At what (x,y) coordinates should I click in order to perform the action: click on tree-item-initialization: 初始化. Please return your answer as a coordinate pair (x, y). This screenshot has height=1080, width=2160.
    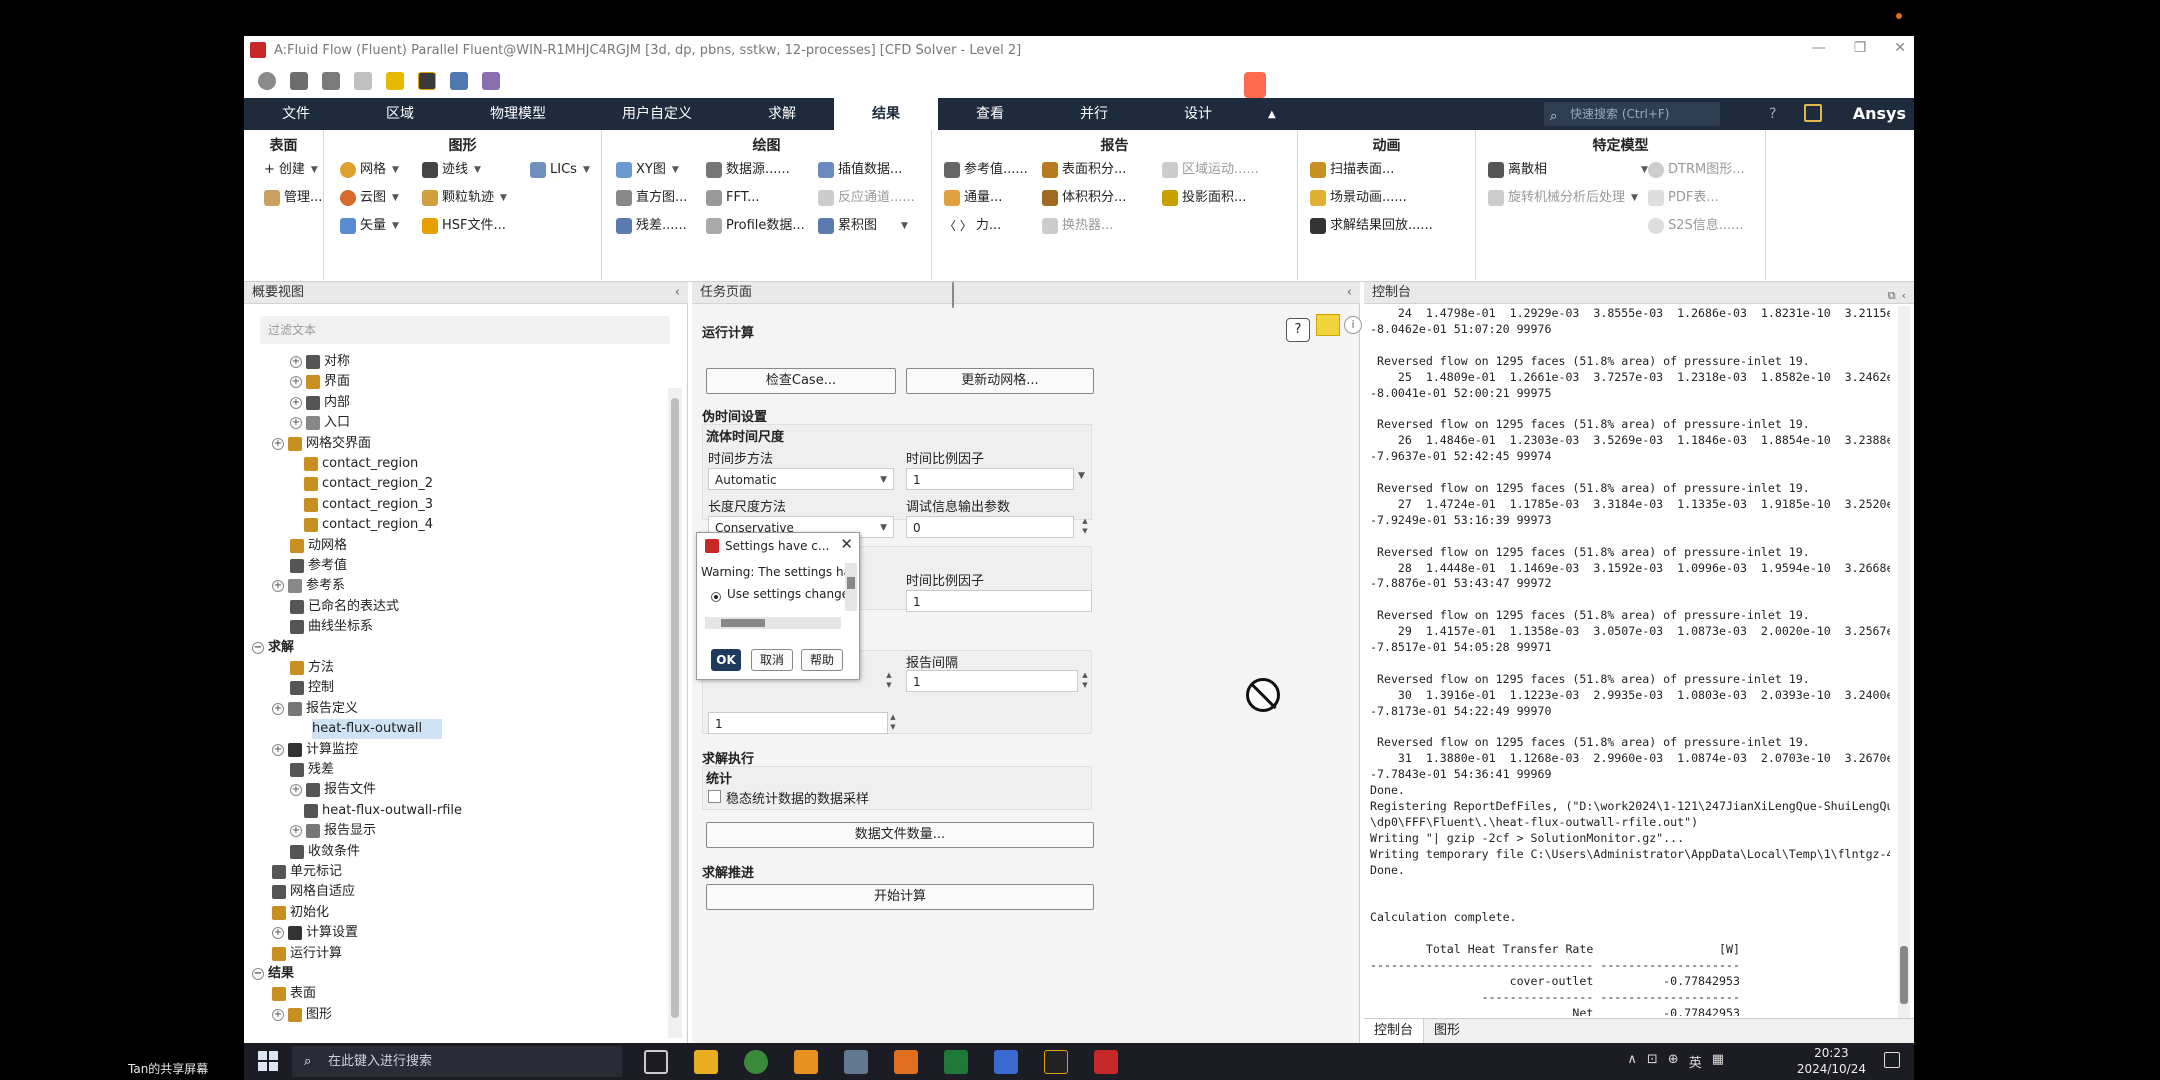
    Looking at the image, I should click on (300, 913).